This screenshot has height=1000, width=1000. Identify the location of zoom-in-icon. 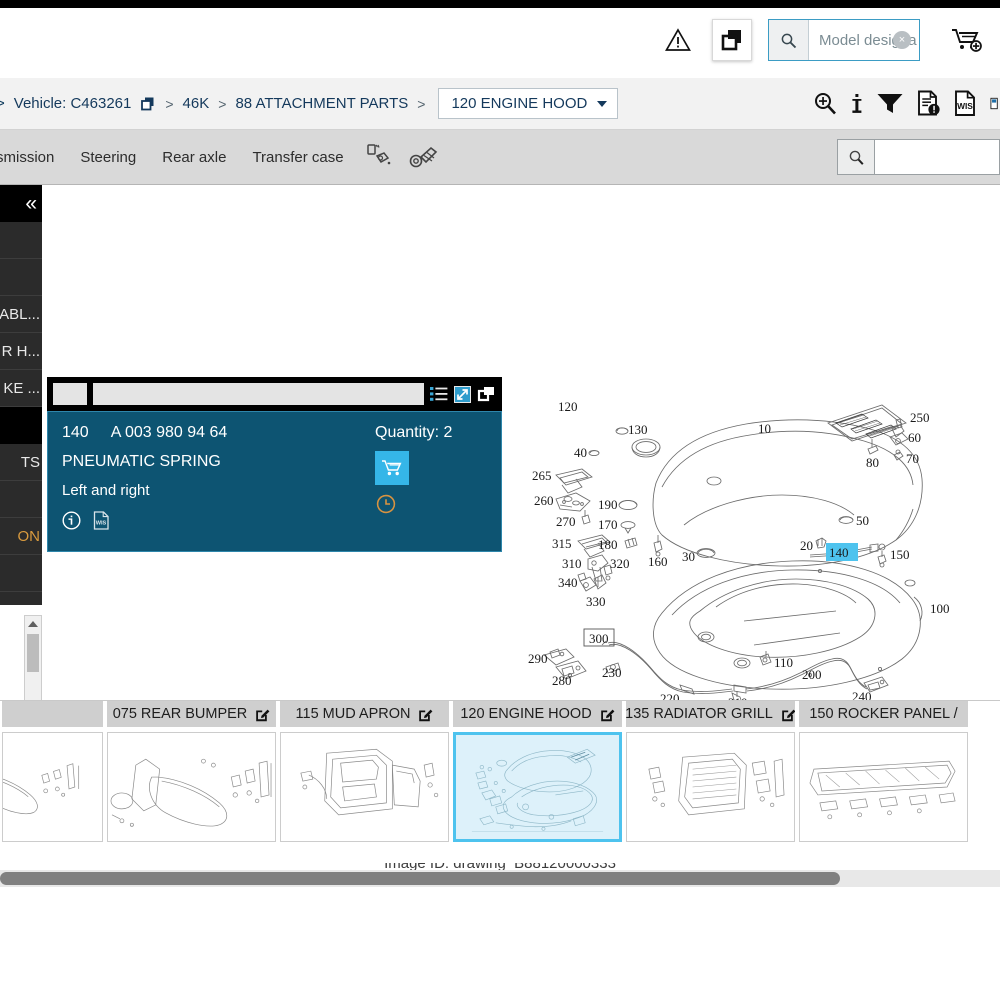
(825, 103).